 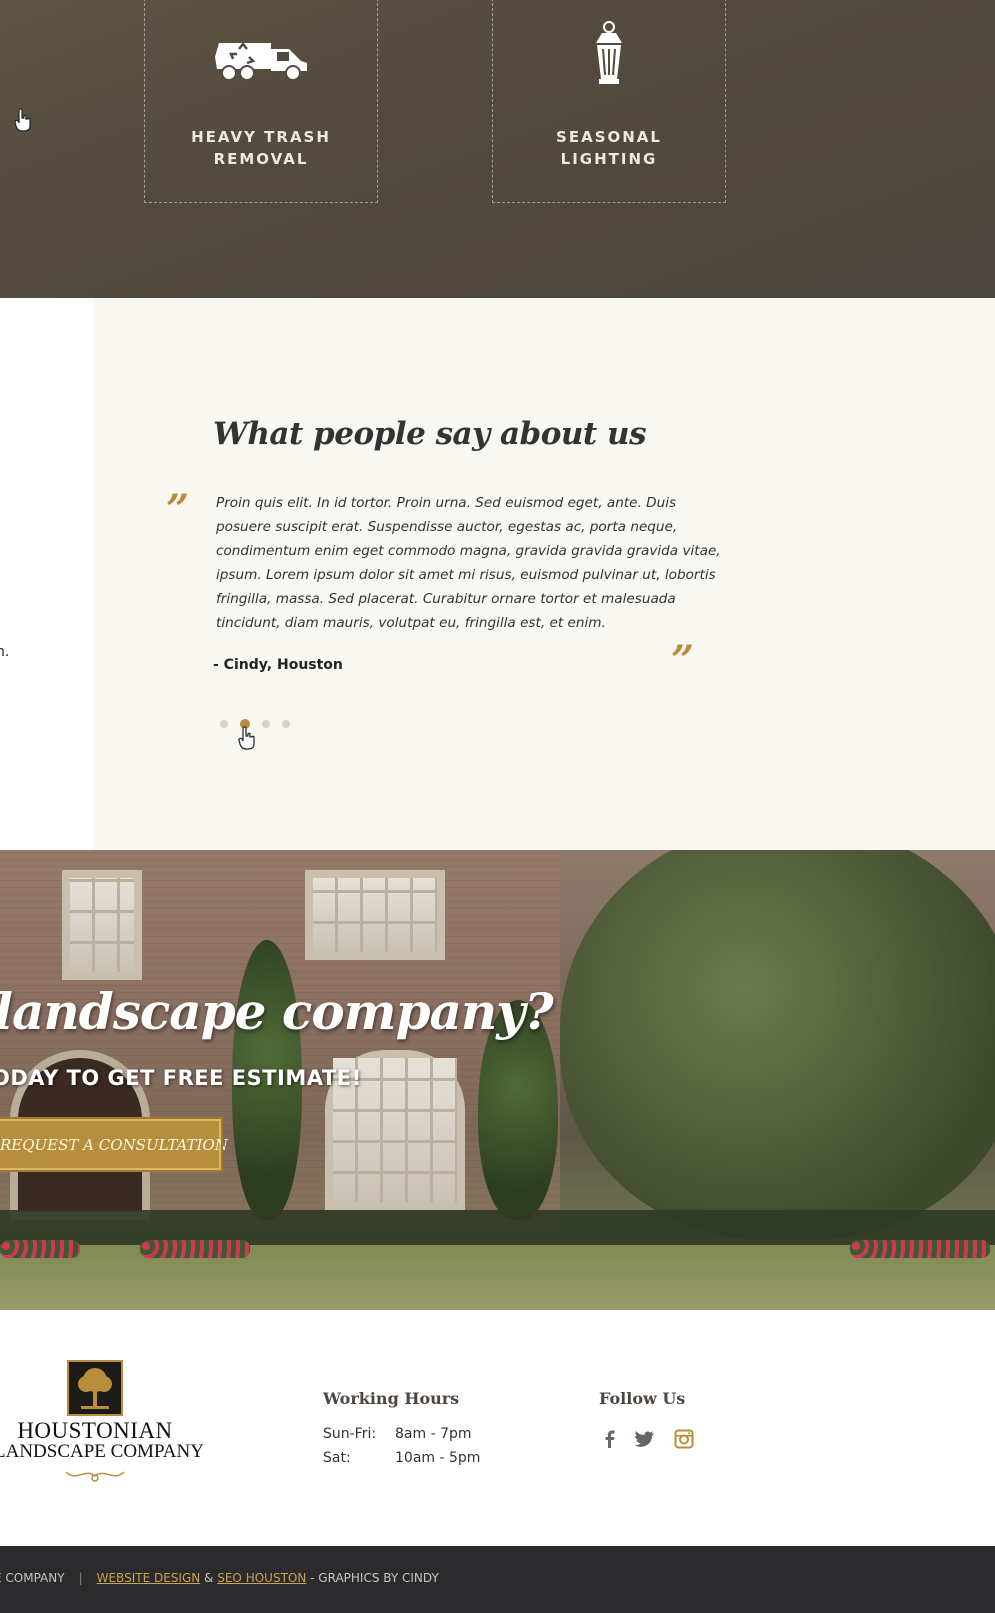 What do you see at coordinates (433, 1434) in the screenshot?
I see `hours-time: 8am - 7pm` at bounding box center [433, 1434].